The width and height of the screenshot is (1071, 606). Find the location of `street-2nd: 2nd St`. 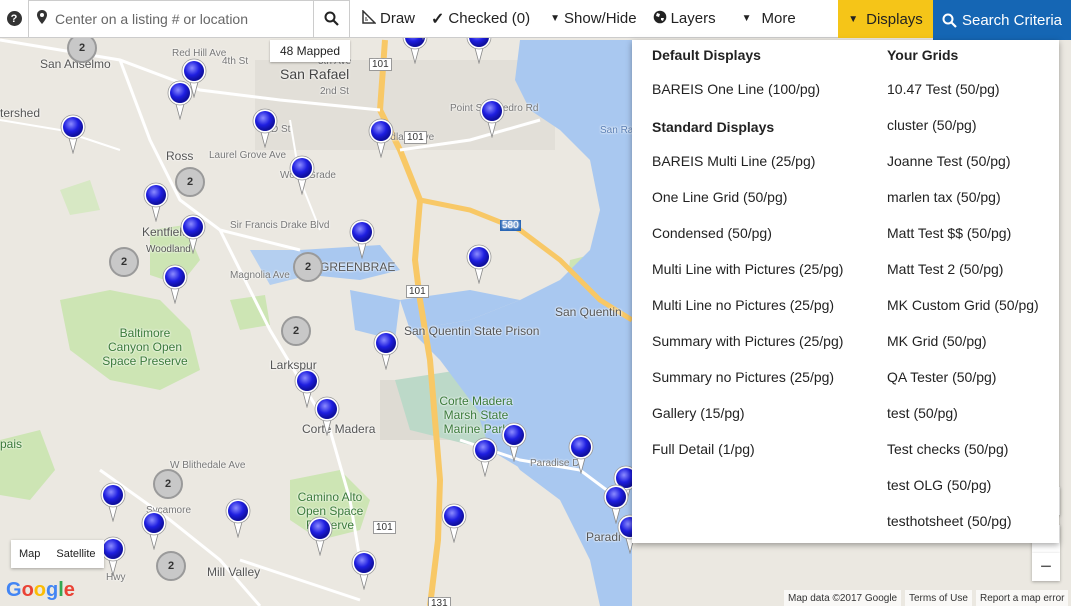

street-2nd: 2nd St is located at coordinates (334, 91).